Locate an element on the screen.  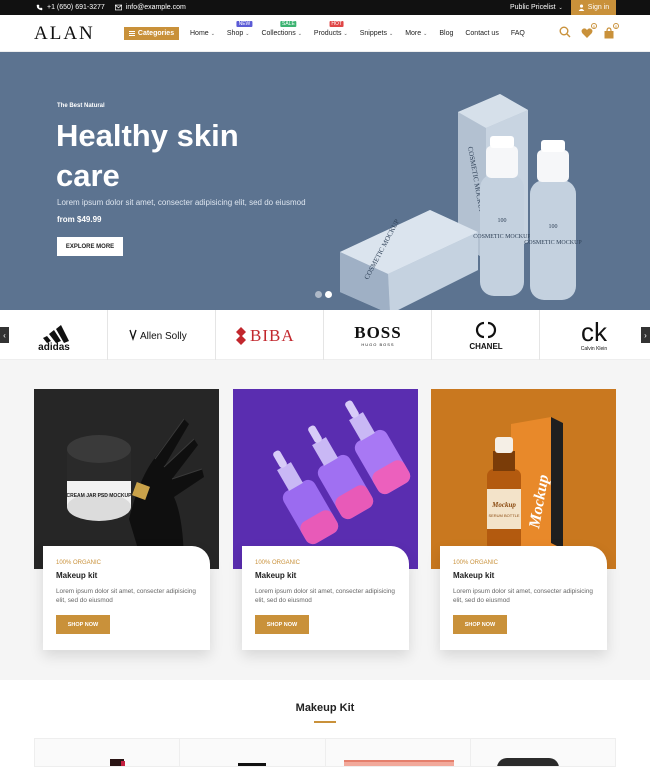
brand-calvin-klein: ck Calvin Klein is located at coordinates (594, 335).